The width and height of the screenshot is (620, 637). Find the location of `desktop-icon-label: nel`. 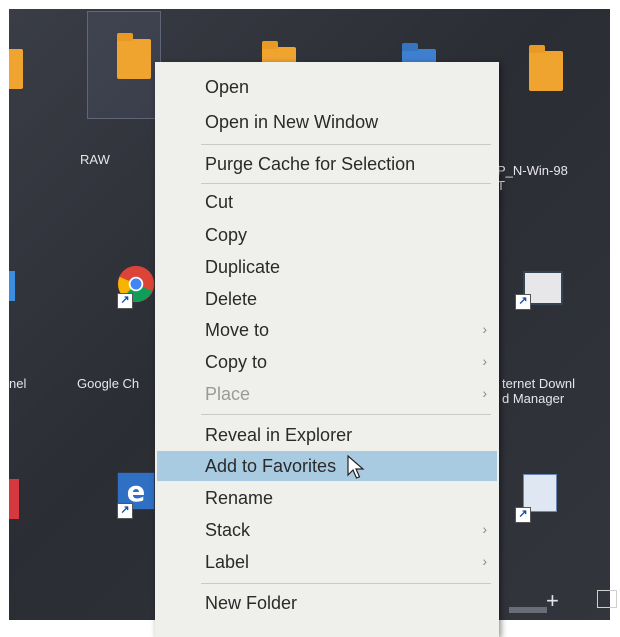

desktop-icon-label: nel is located at coordinates (17, 383).